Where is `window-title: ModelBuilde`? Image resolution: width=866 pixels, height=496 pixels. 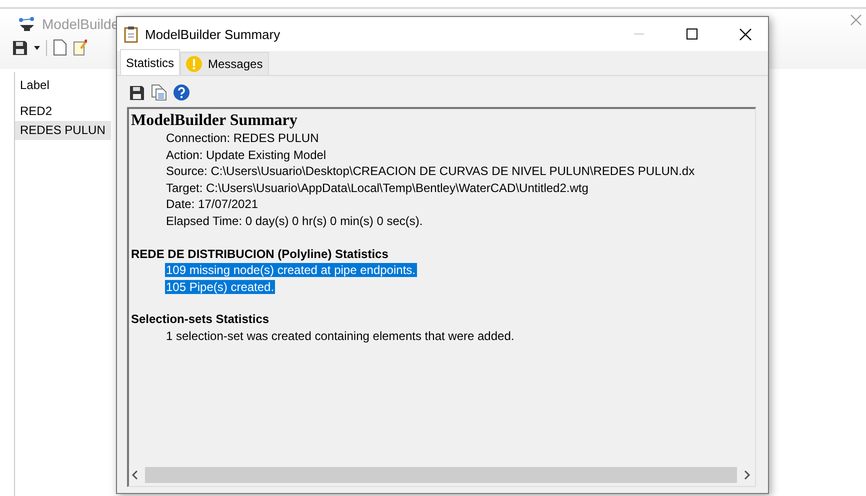
window-title: ModelBuilde is located at coordinates (81, 24).